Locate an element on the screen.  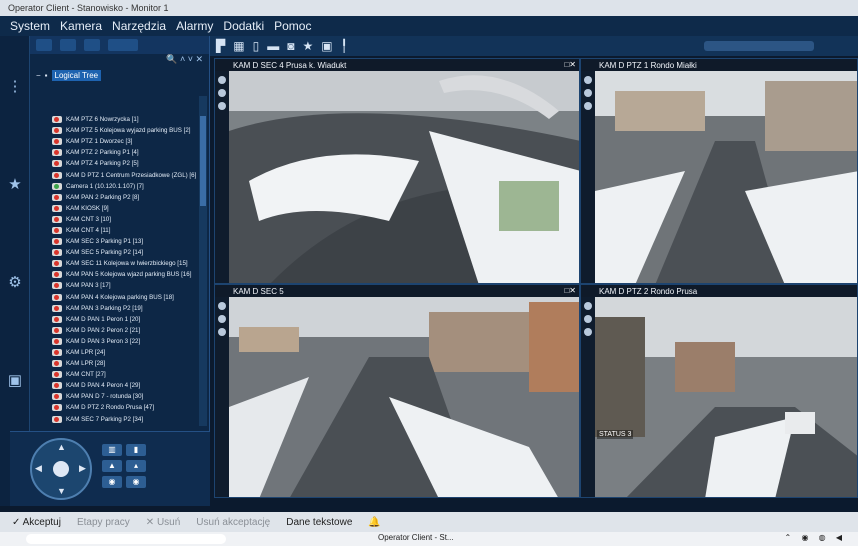
video-tile: KAM D PTZ 1 Rondo Miałki is located at coordinates (719, 171).